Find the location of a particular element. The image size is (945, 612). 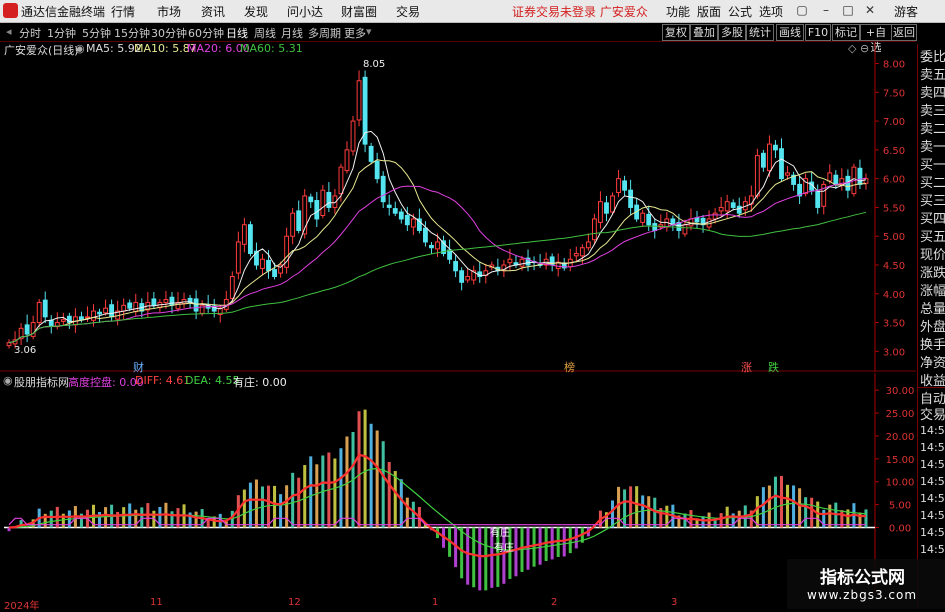

more-arrow-icon: ▾ is located at coordinates (369, 31).